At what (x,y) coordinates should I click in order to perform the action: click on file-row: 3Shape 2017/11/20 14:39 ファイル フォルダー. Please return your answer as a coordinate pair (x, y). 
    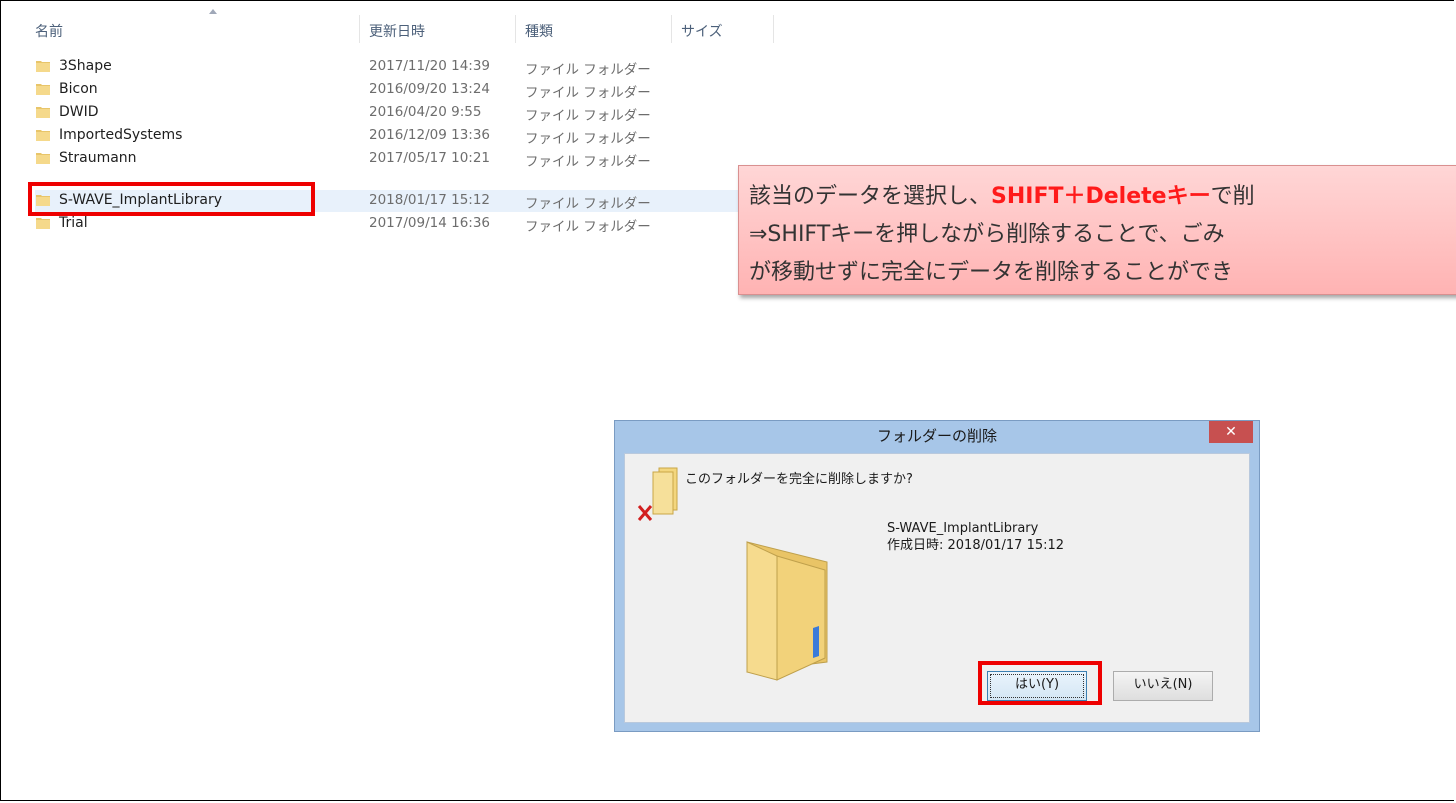
    Looking at the image, I should click on (395, 67).